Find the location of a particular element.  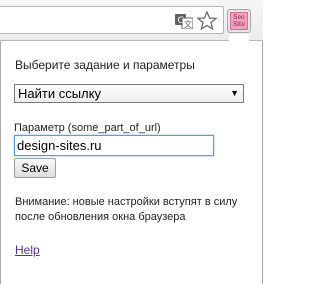

translate-icon: G 文 is located at coordinates (184, 21).